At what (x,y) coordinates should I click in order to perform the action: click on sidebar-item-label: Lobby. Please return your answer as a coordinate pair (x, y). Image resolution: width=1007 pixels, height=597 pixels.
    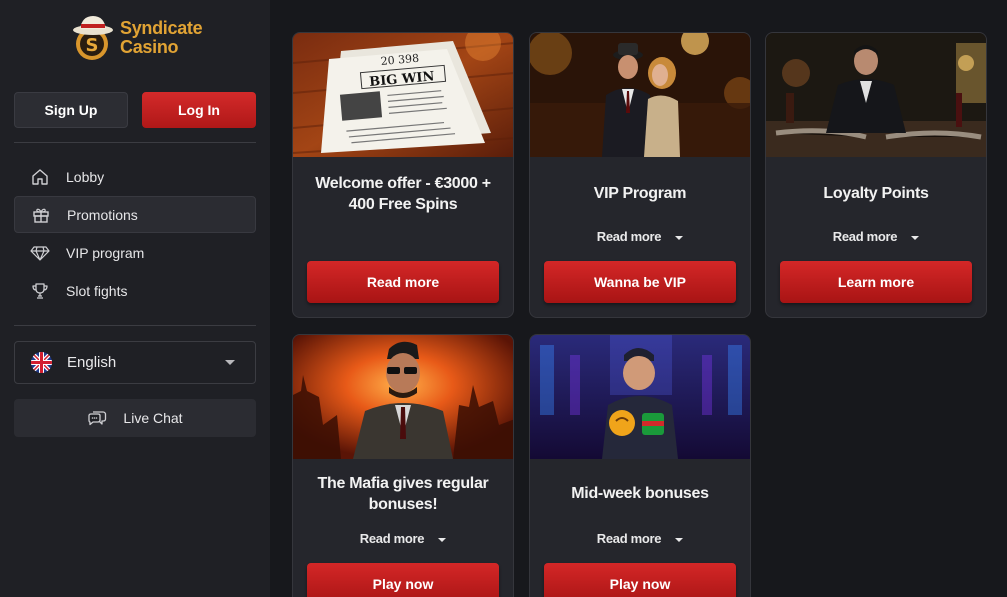
    Looking at the image, I should click on (85, 176).